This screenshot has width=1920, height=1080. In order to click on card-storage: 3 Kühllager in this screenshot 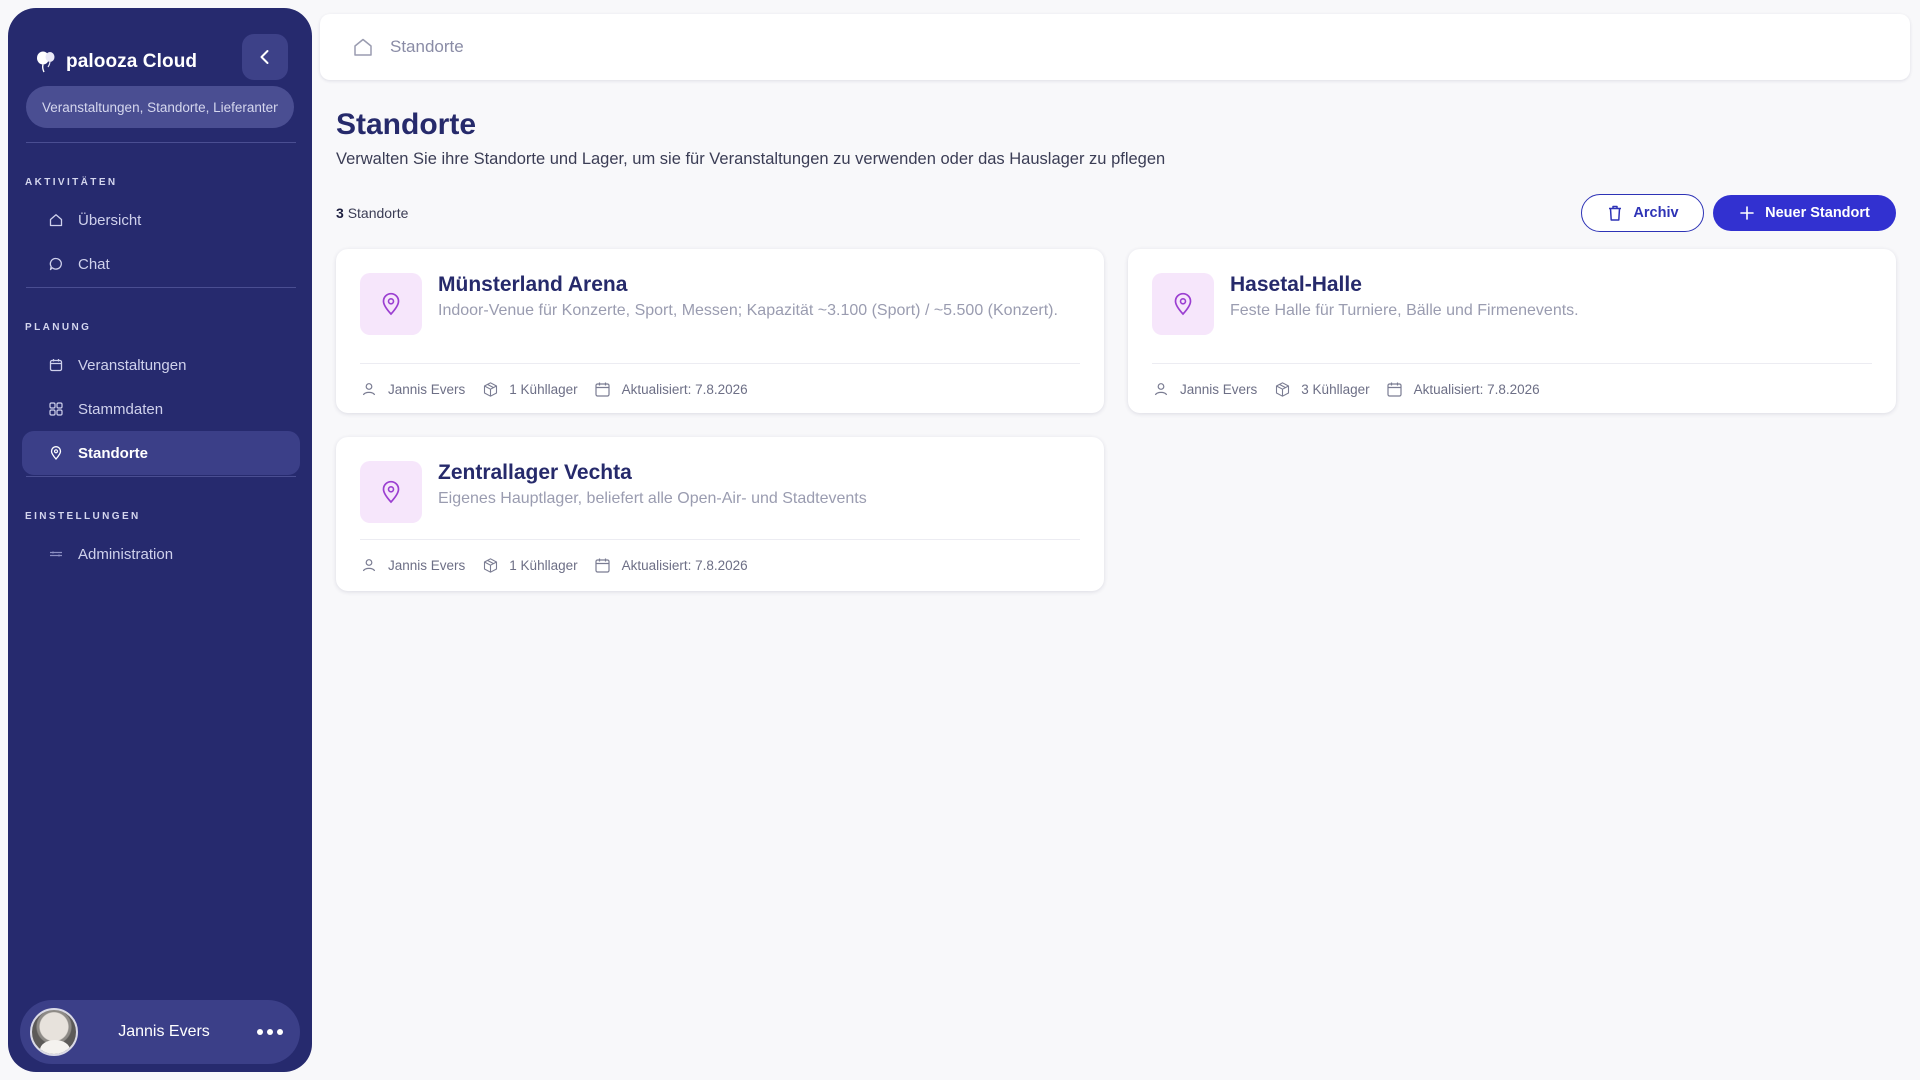, I will do `click(1335, 389)`.